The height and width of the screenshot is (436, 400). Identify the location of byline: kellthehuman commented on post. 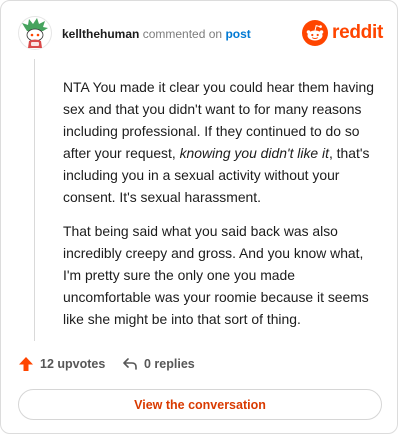
(156, 34).